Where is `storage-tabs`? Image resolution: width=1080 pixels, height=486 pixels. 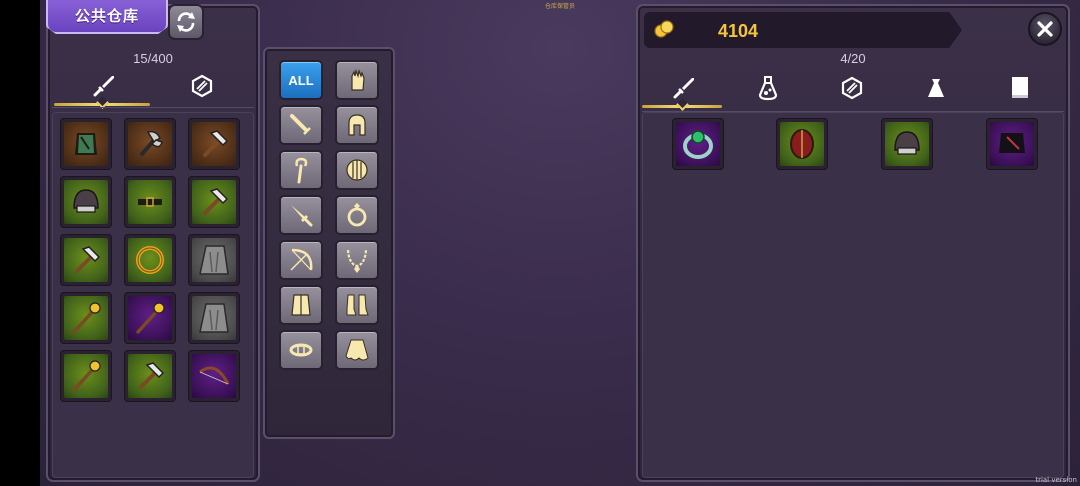 storage-tabs is located at coordinates (153, 88).